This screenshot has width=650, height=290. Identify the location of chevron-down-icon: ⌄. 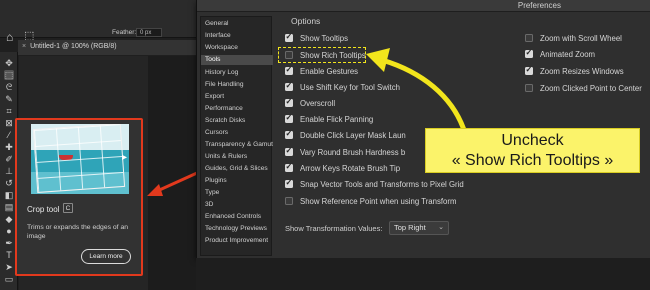
(441, 227).